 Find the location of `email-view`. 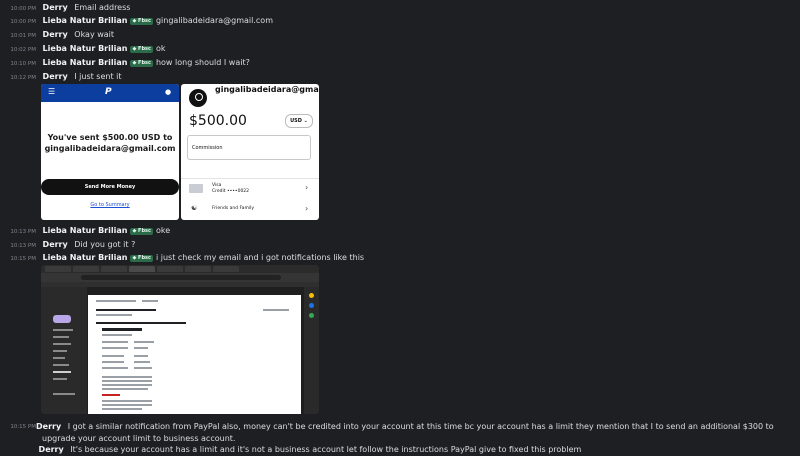

email-view is located at coordinates (194, 354).